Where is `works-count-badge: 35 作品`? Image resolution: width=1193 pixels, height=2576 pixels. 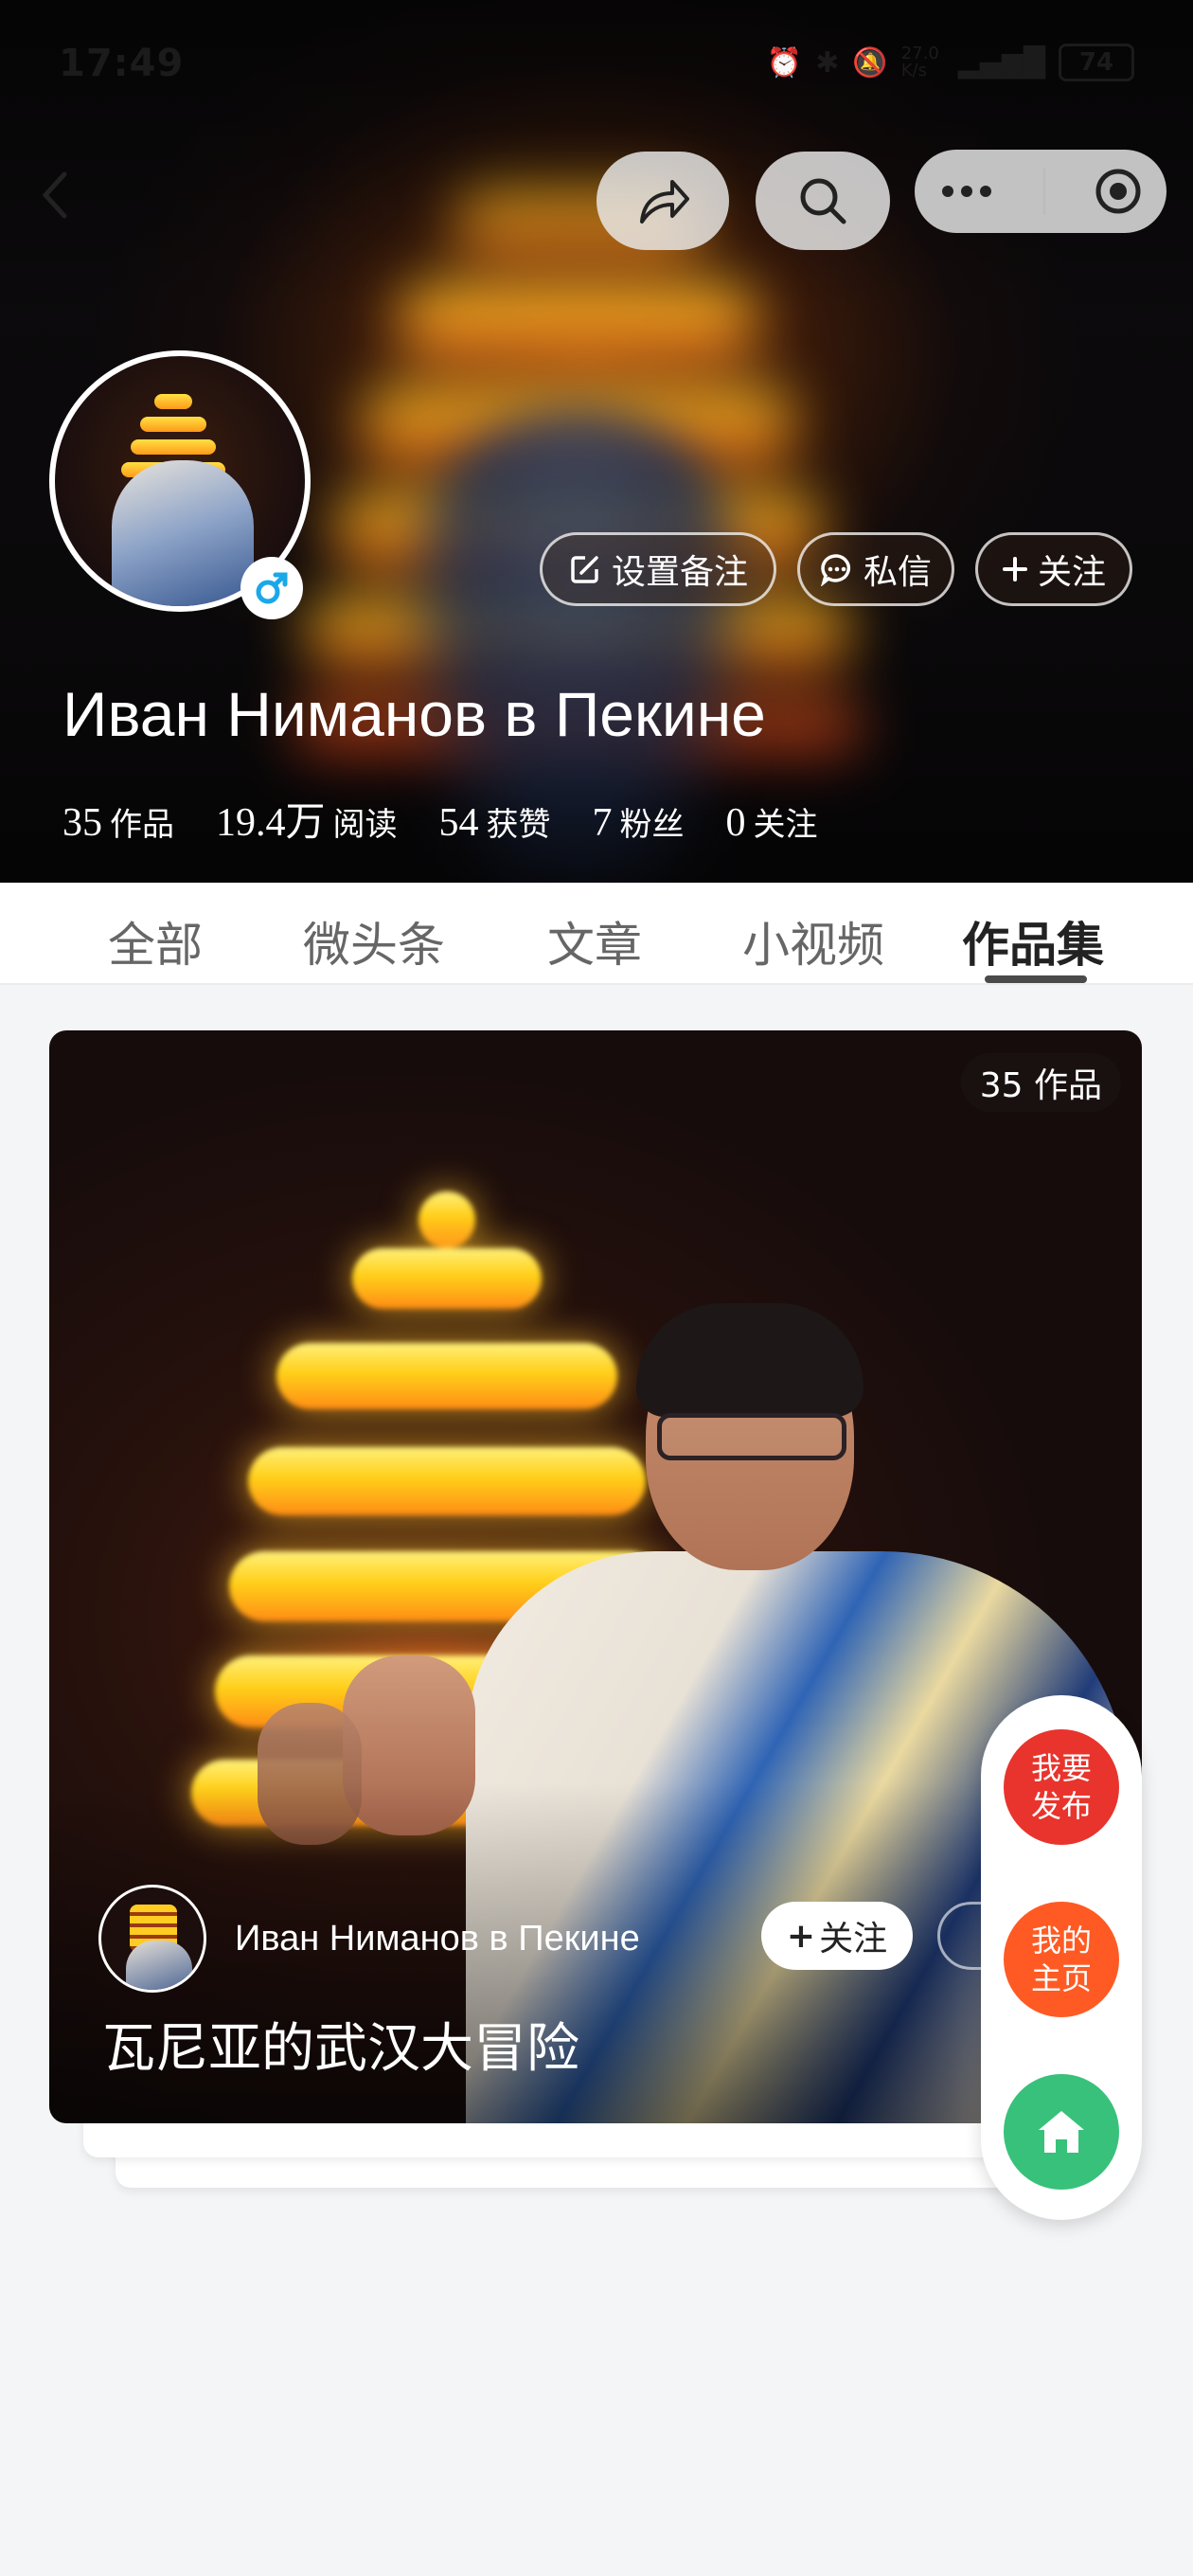
works-count-badge: 35 作品 is located at coordinates (1040, 1082).